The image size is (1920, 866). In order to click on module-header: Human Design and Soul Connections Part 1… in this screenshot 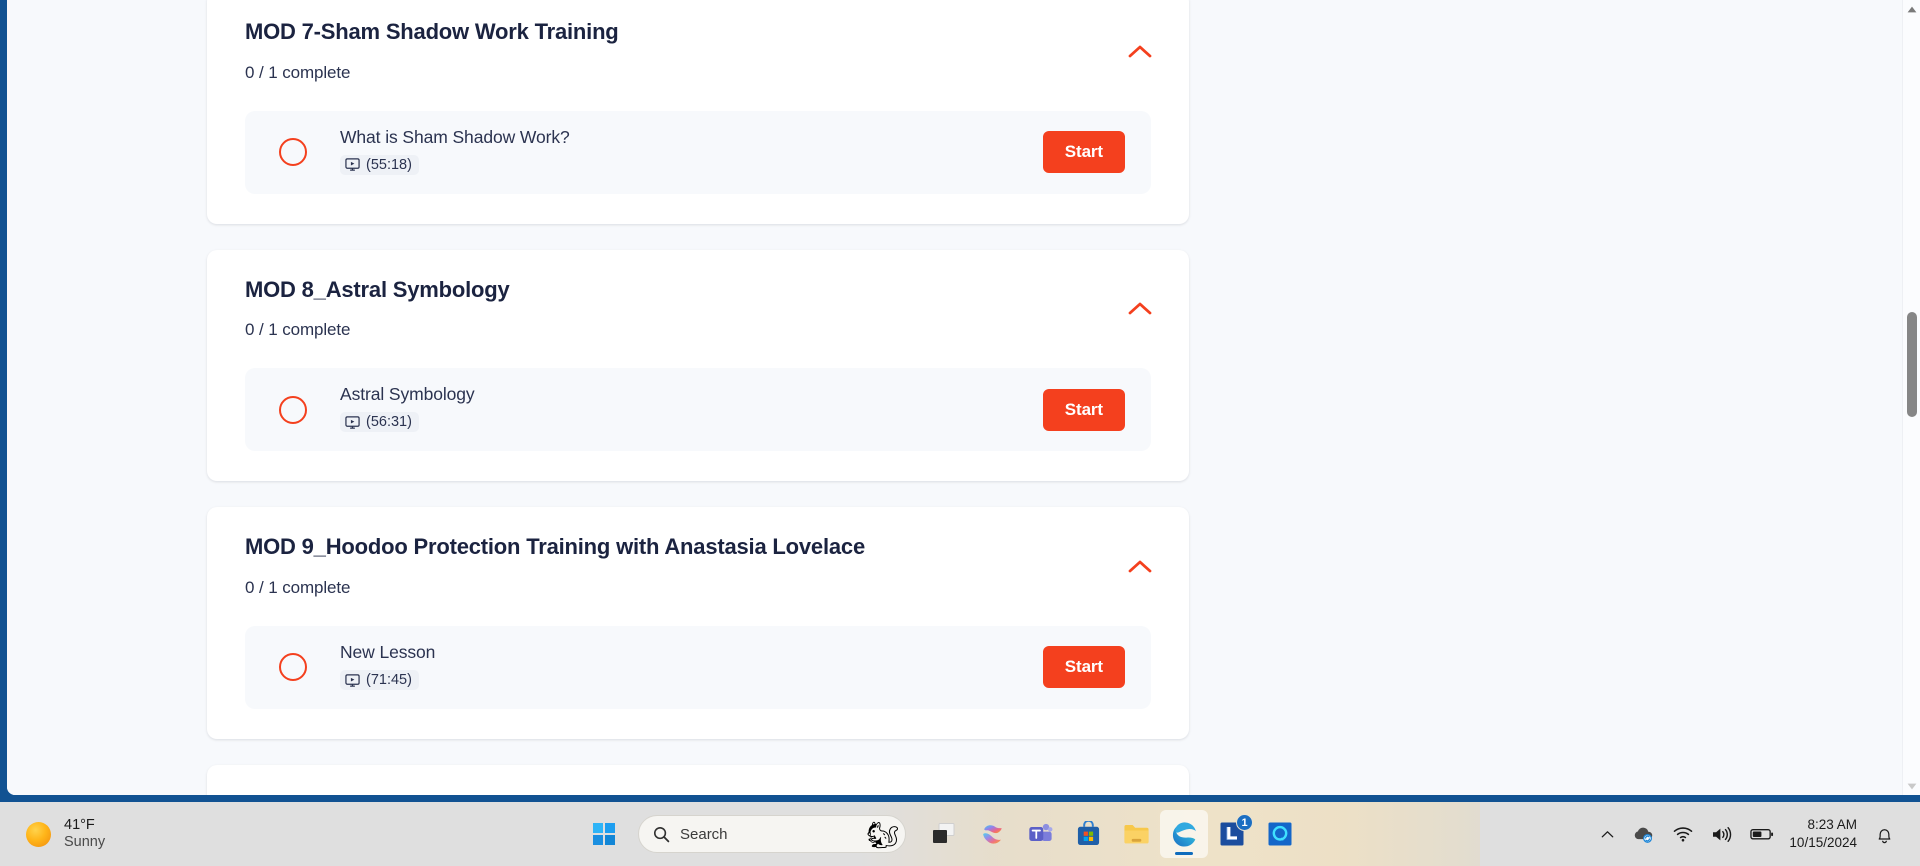, I will do `click(698, 793)`.